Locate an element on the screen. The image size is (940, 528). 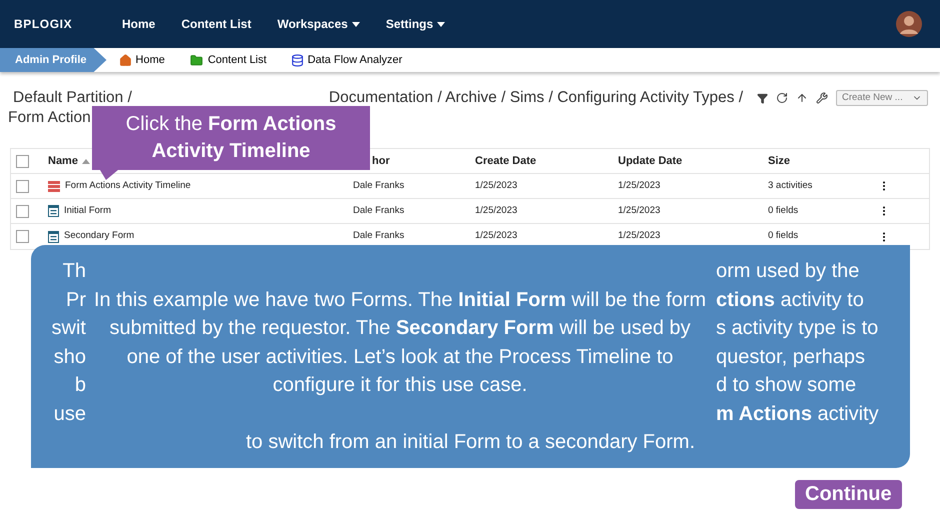
quick-link: Content List is located at coordinates (227, 60).